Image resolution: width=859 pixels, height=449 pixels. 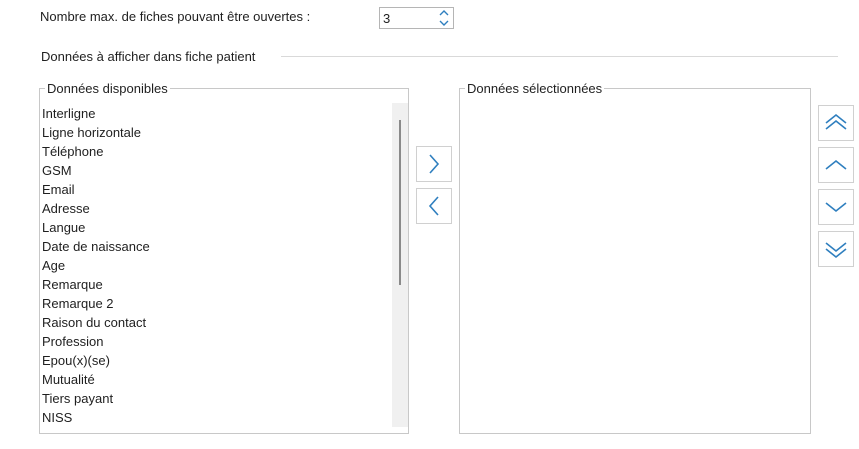 I want to click on move-up-button, so click(x=836, y=165).